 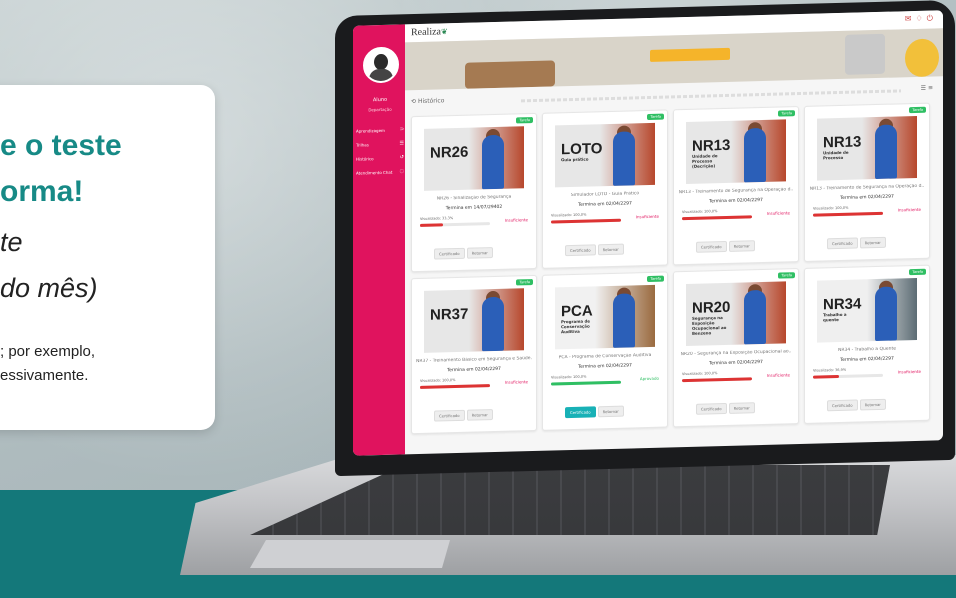 I want to click on chat-icon: ◌, so click(x=401, y=171).